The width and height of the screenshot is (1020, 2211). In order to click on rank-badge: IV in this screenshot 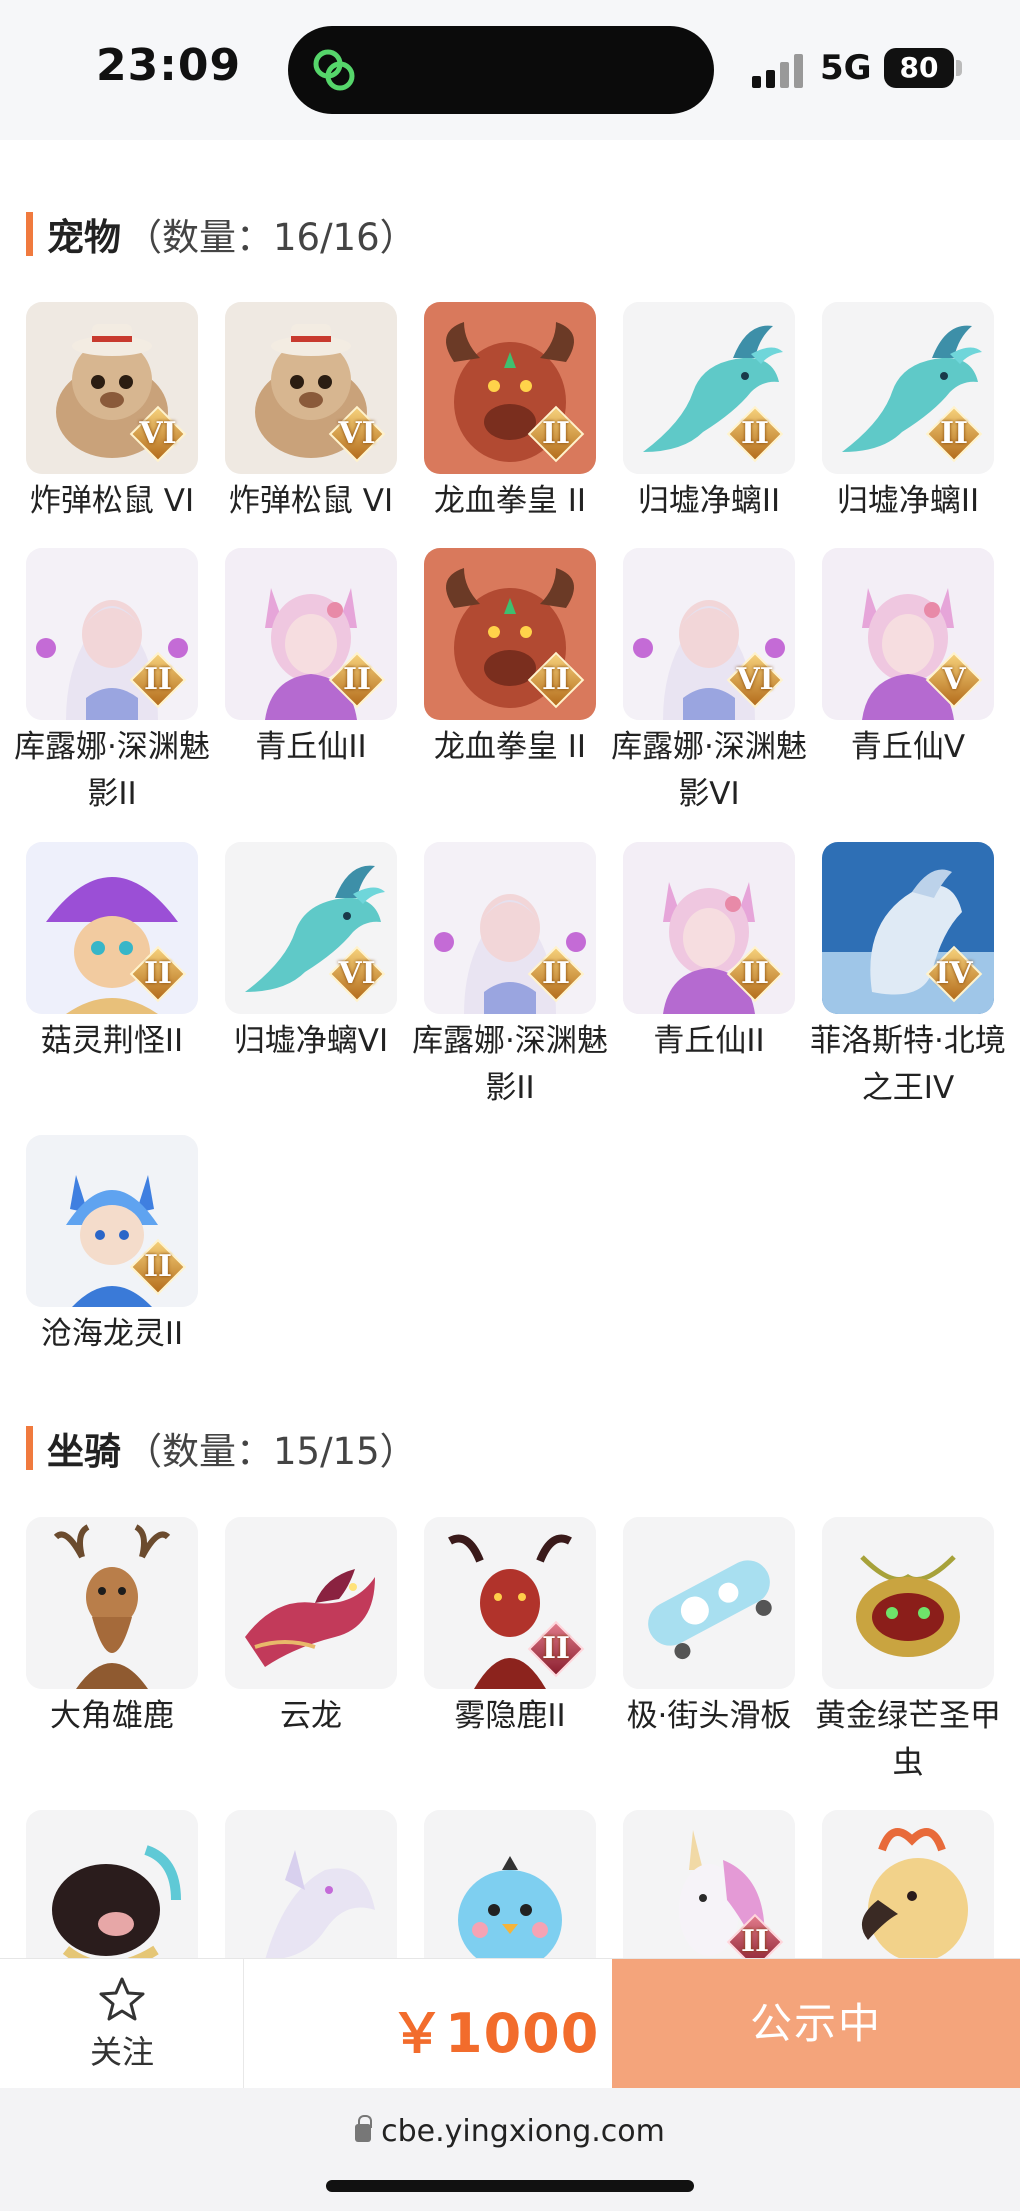, I will do `click(954, 974)`.